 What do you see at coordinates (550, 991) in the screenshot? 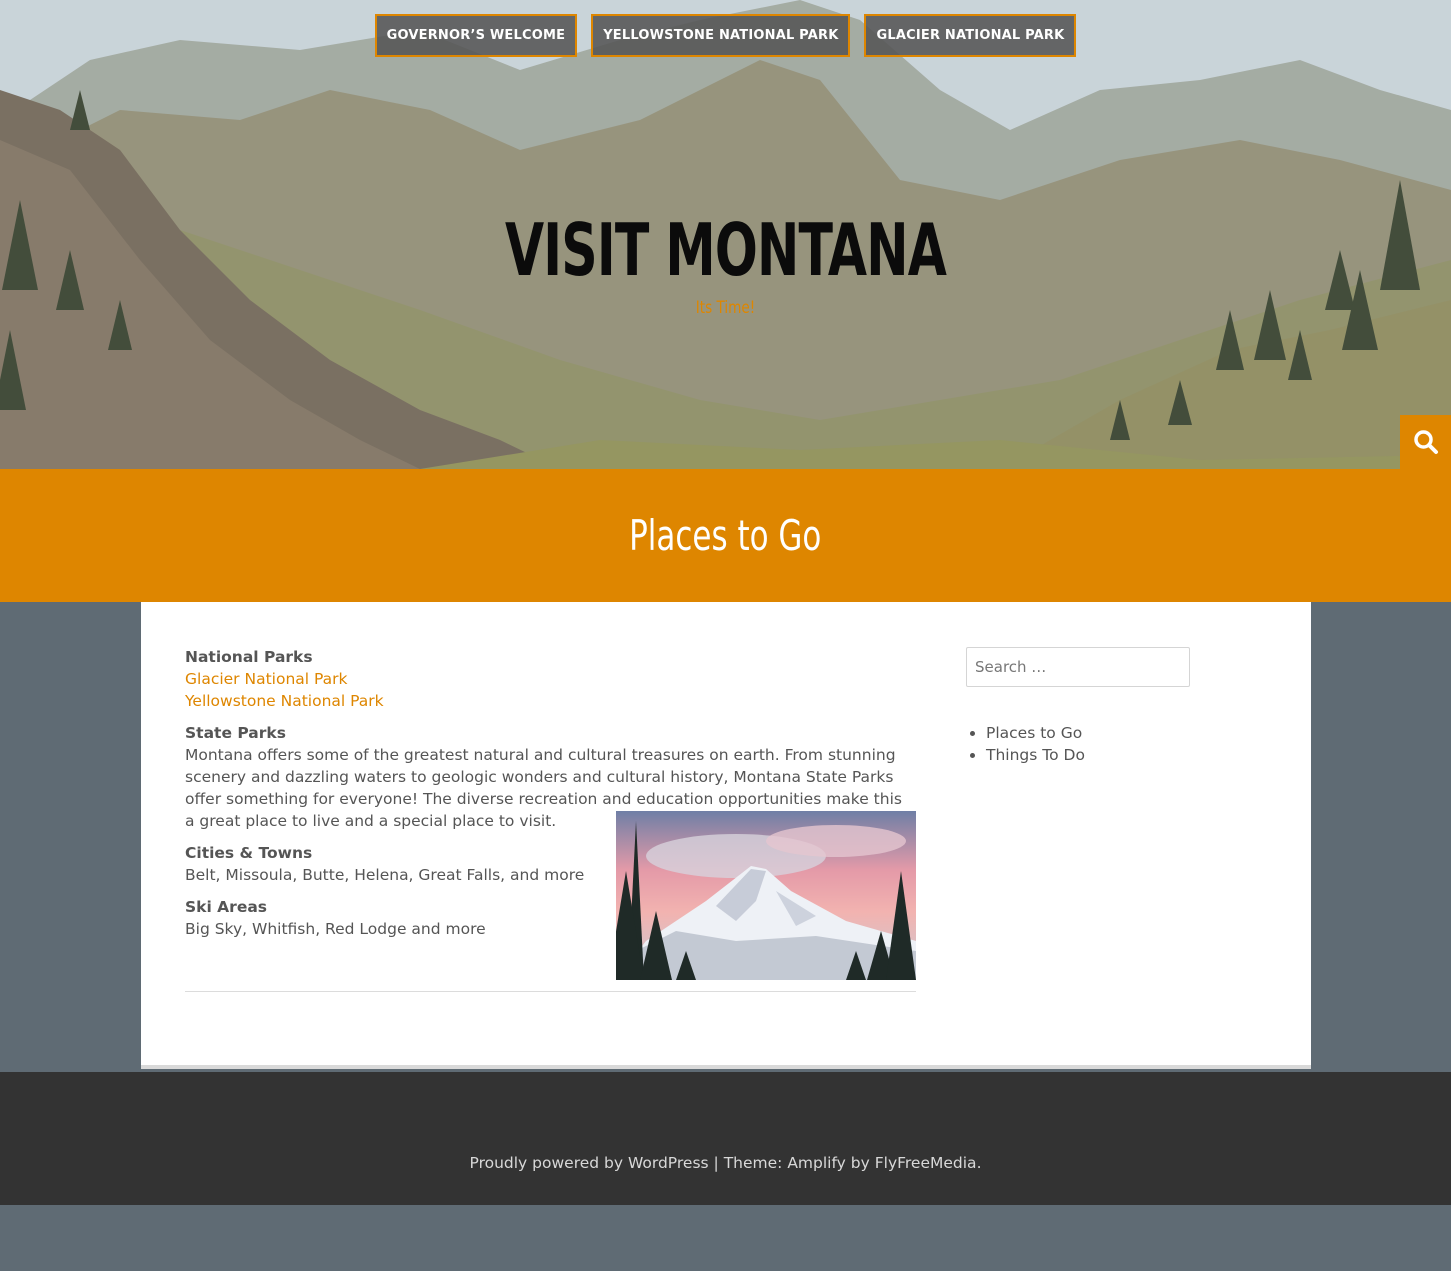
I see `entry-divider` at bounding box center [550, 991].